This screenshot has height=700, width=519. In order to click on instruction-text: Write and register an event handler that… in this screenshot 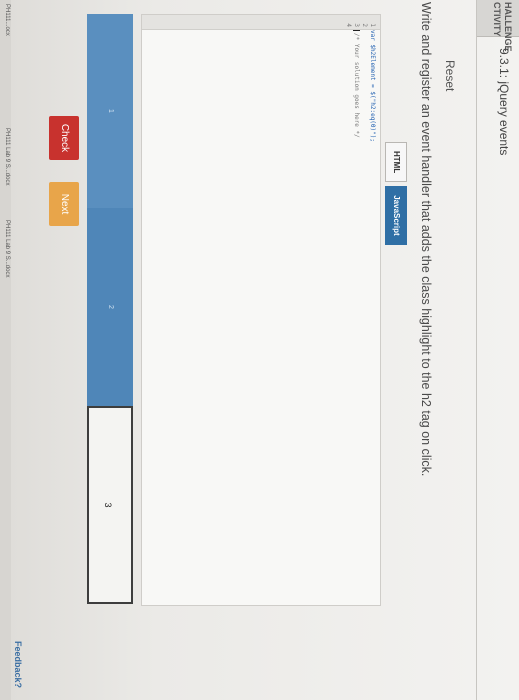, I will do `click(426, 239)`.